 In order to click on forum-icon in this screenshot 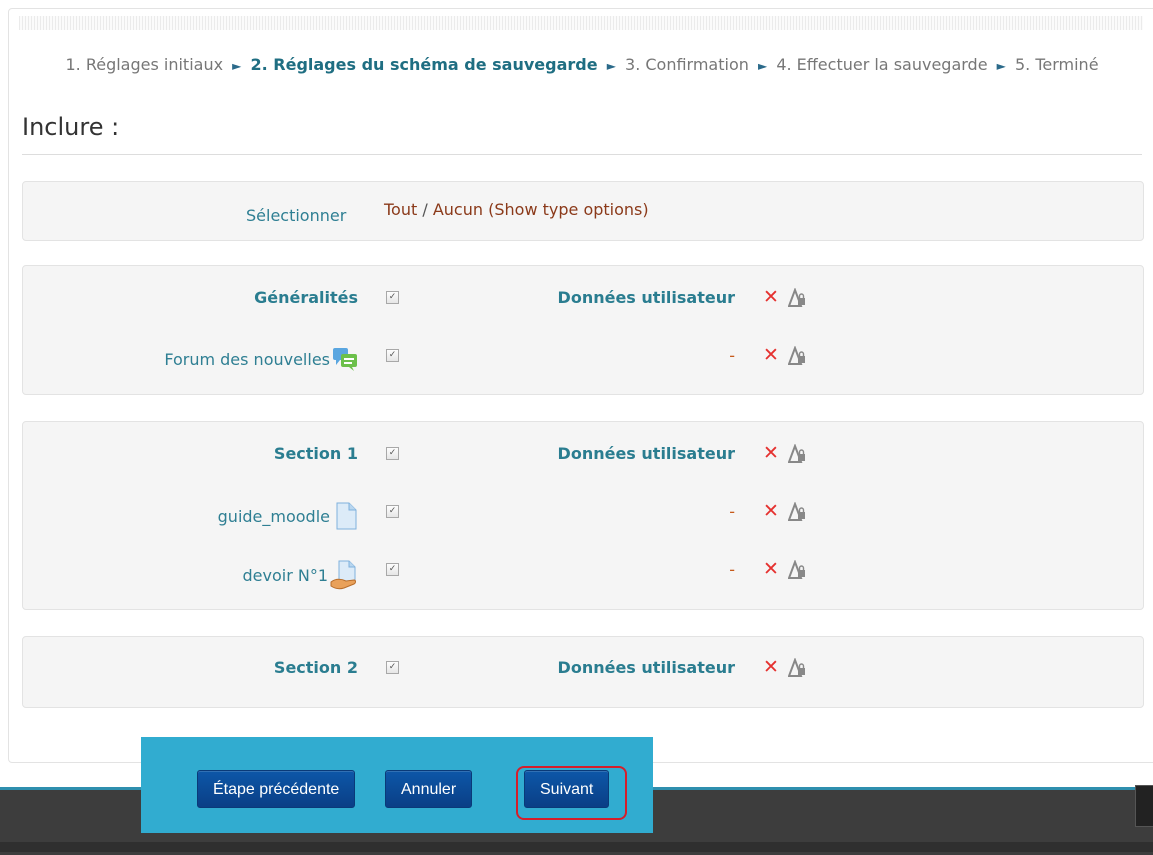, I will do `click(345, 359)`.